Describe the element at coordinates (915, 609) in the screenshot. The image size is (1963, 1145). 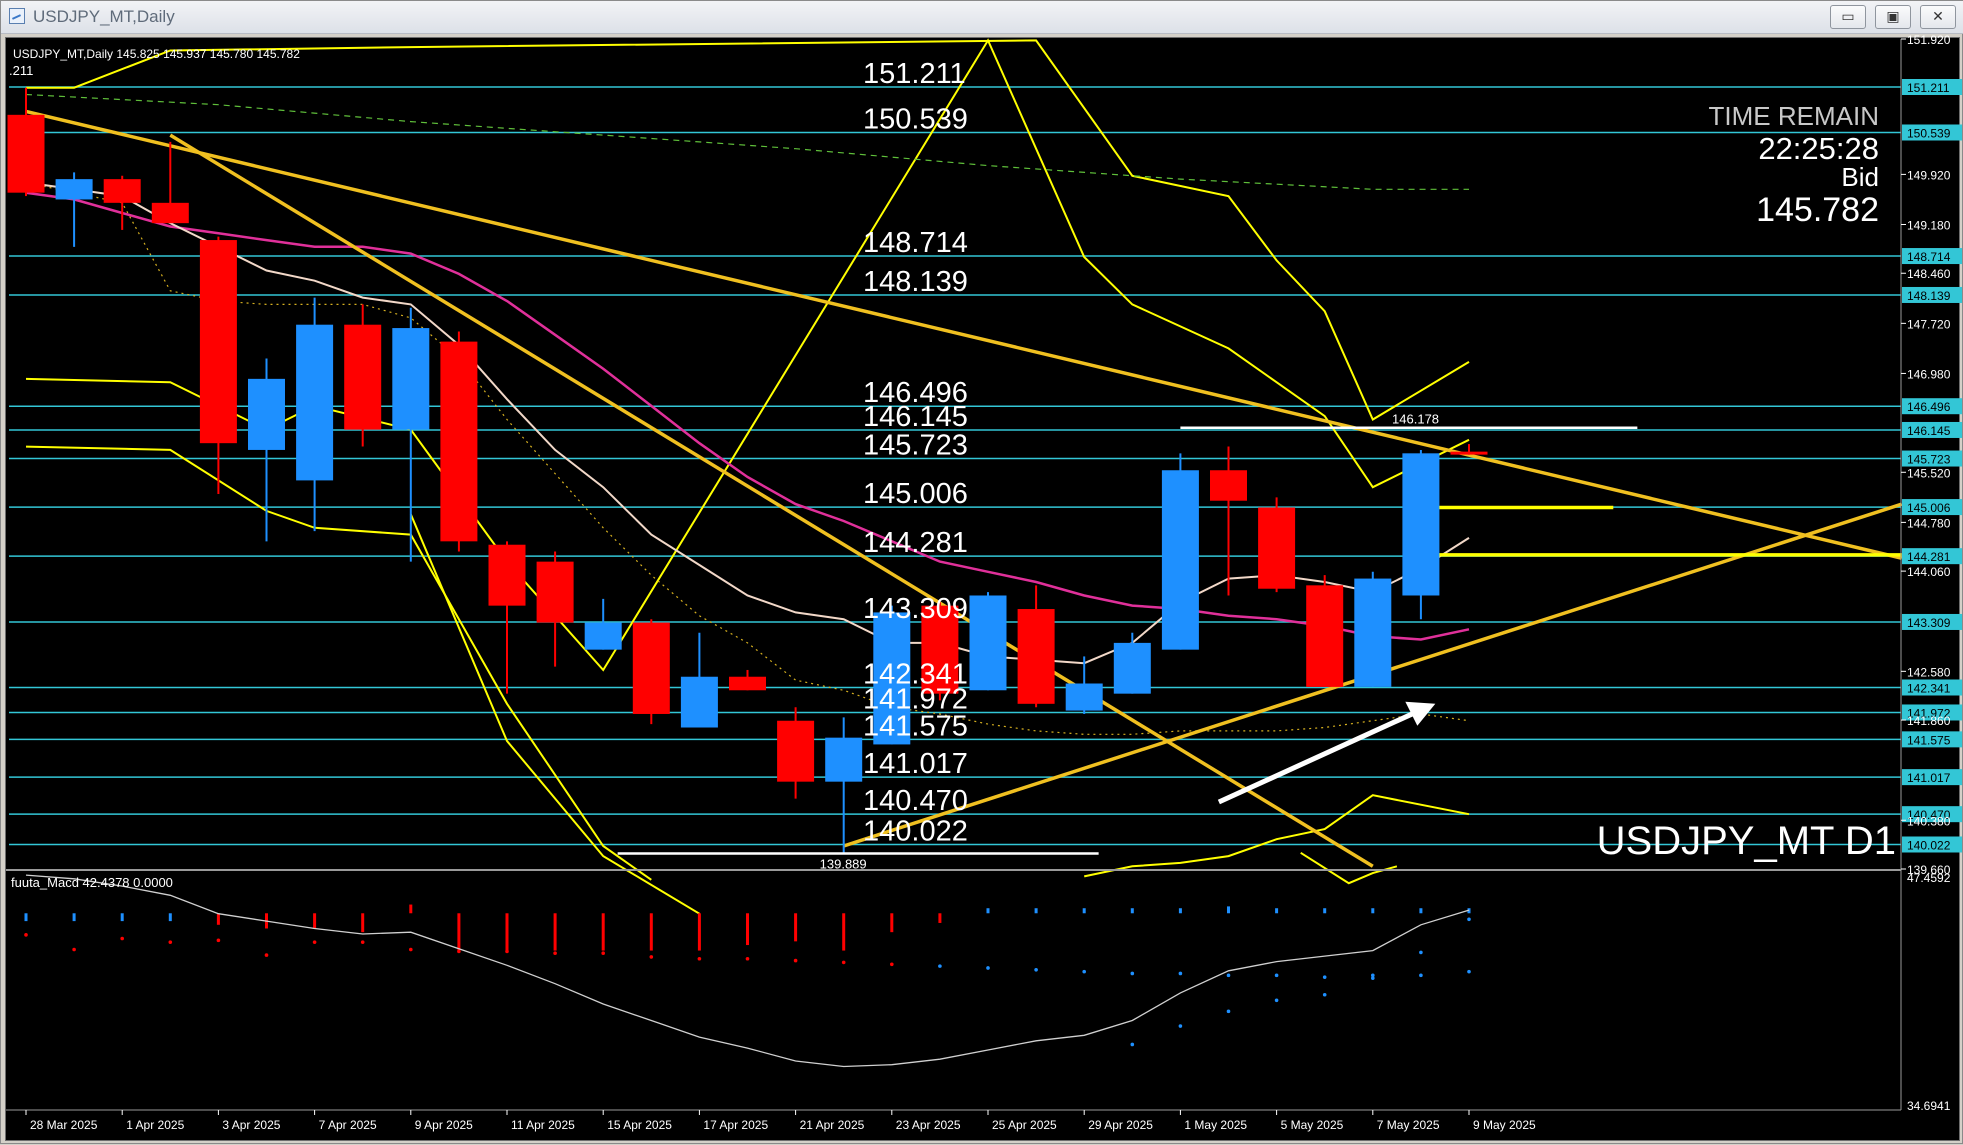
I see `level-label: 143.309` at that location.